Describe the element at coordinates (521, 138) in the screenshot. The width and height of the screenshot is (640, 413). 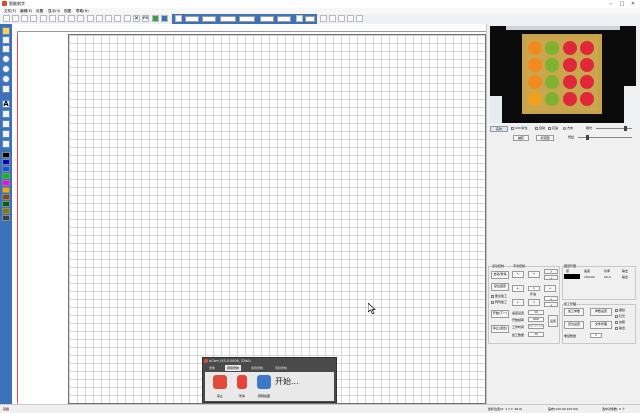
I see `capture-button: 捕获` at that location.